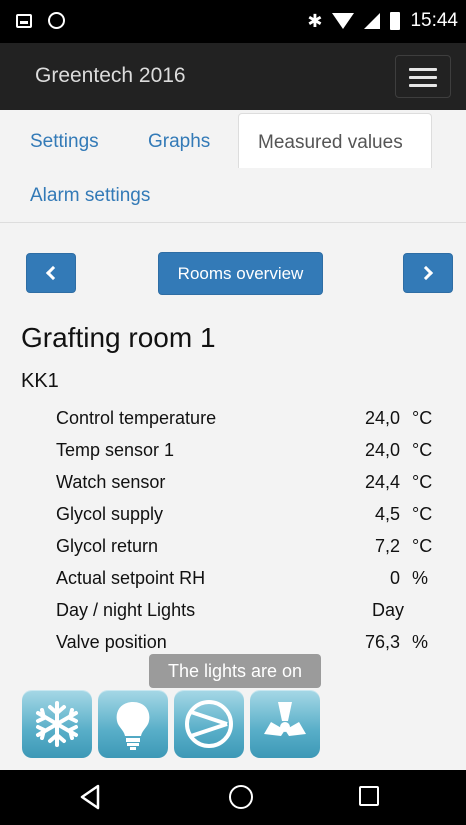 Image resolution: width=466 pixels, height=825 pixels. What do you see at coordinates (315, 20) in the screenshot?
I see `bluetooth-icon: ✱` at bounding box center [315, 20].